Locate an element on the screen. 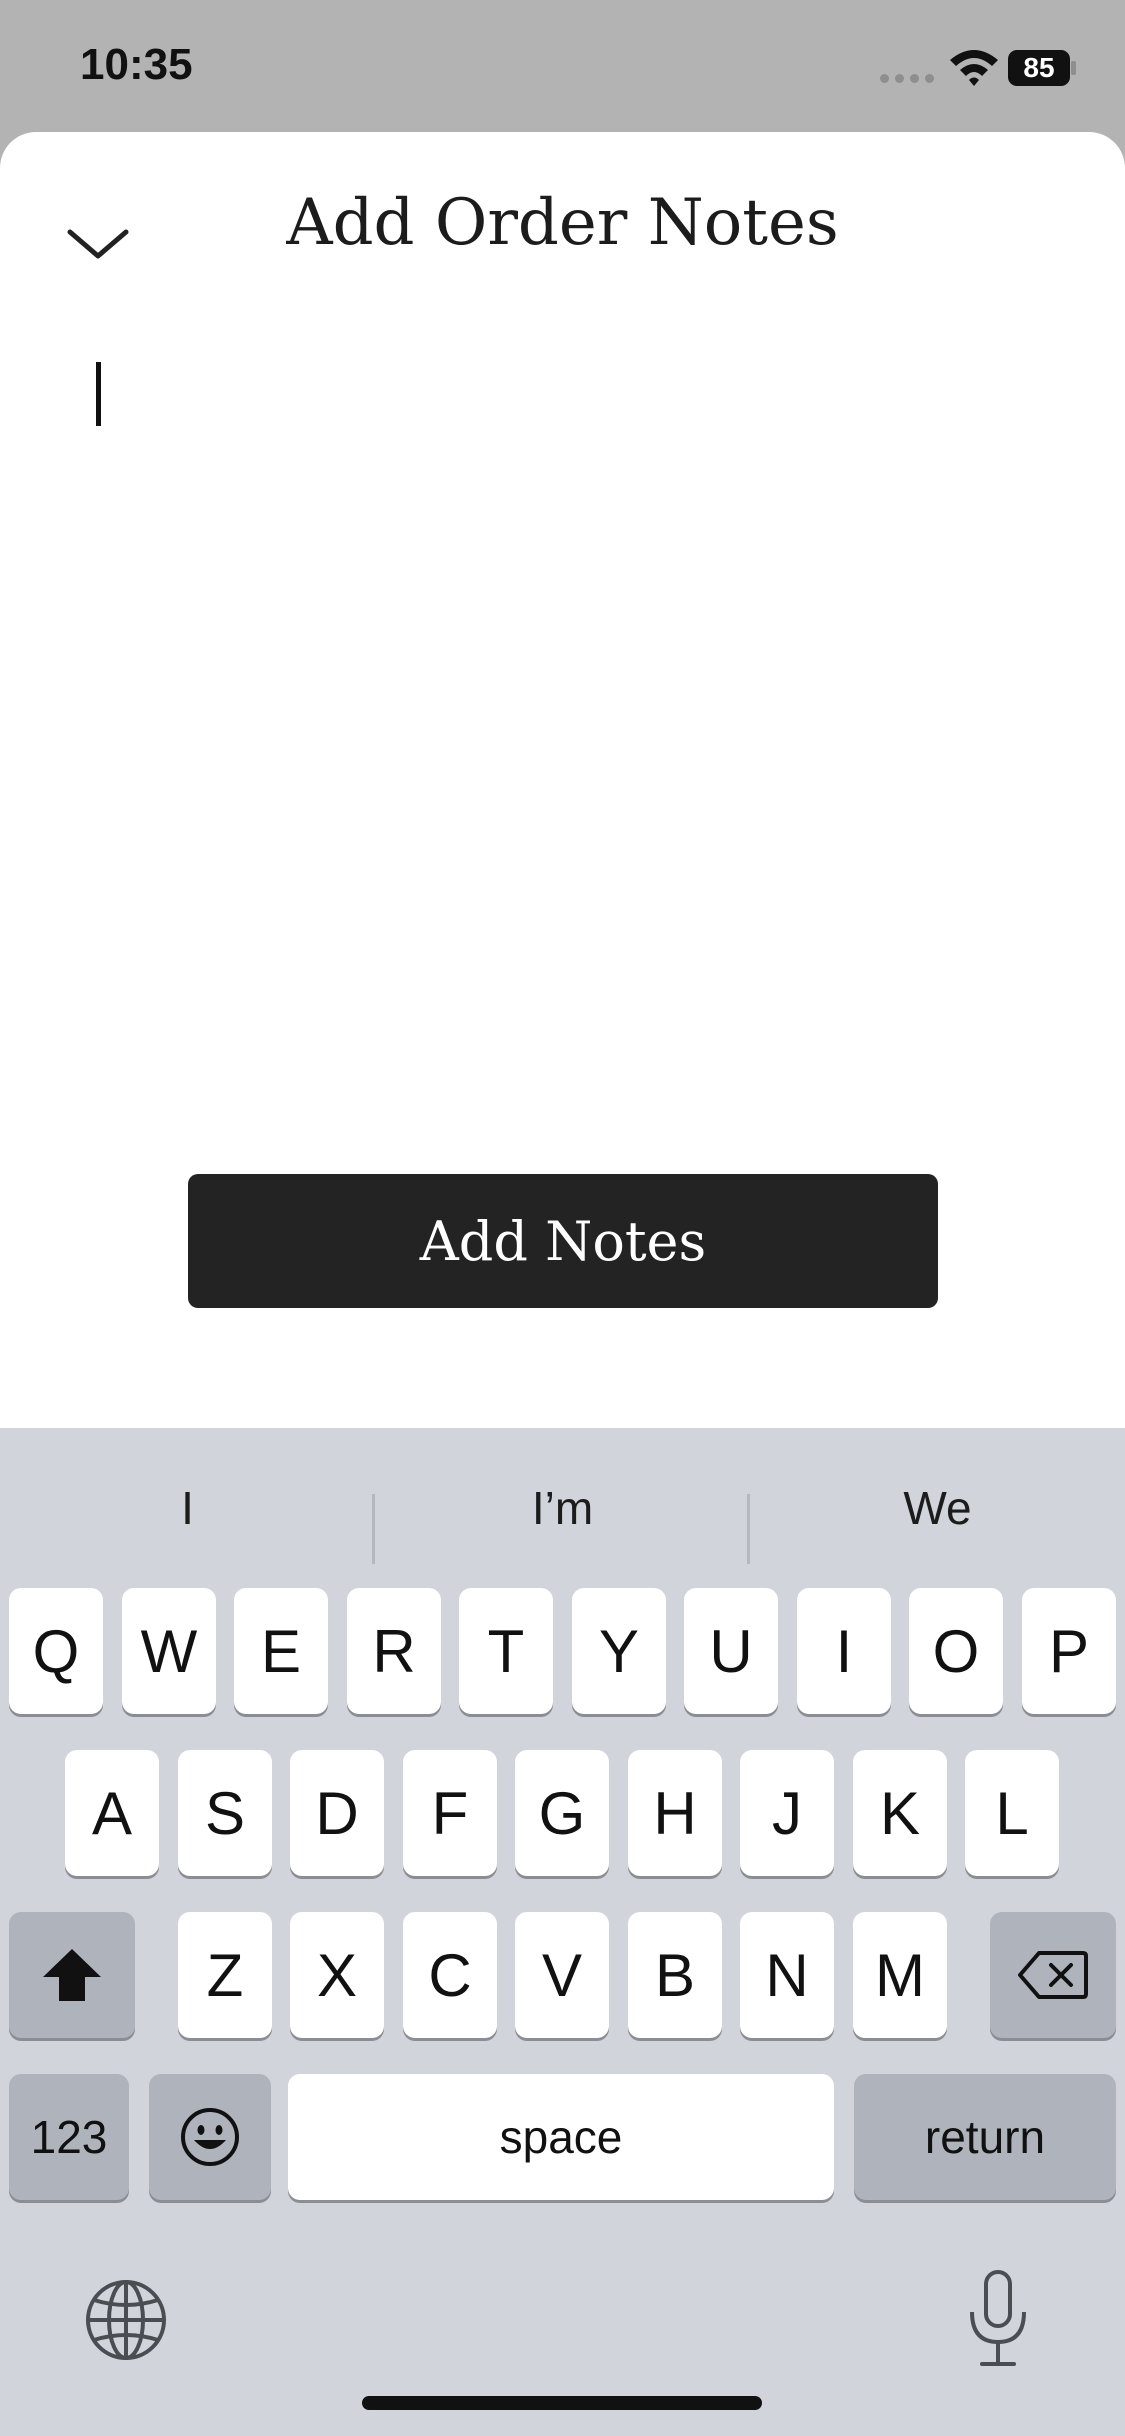 This screenshot has width=1125, height=2436. suggestion-3: We is located at coordinates (937, 1508).